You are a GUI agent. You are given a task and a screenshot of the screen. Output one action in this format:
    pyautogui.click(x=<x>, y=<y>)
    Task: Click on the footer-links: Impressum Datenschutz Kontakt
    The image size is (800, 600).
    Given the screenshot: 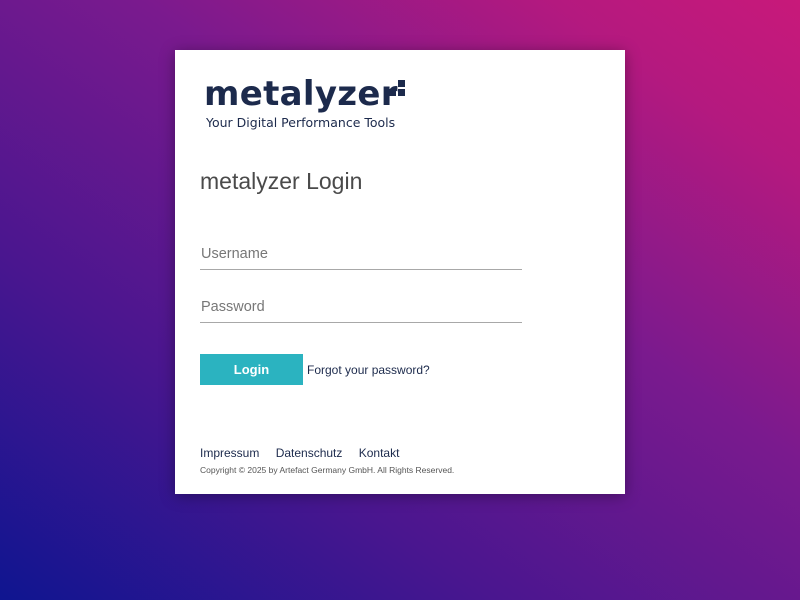 What is the action you would take?
    pyautogui.click(x=306, y=453)
    